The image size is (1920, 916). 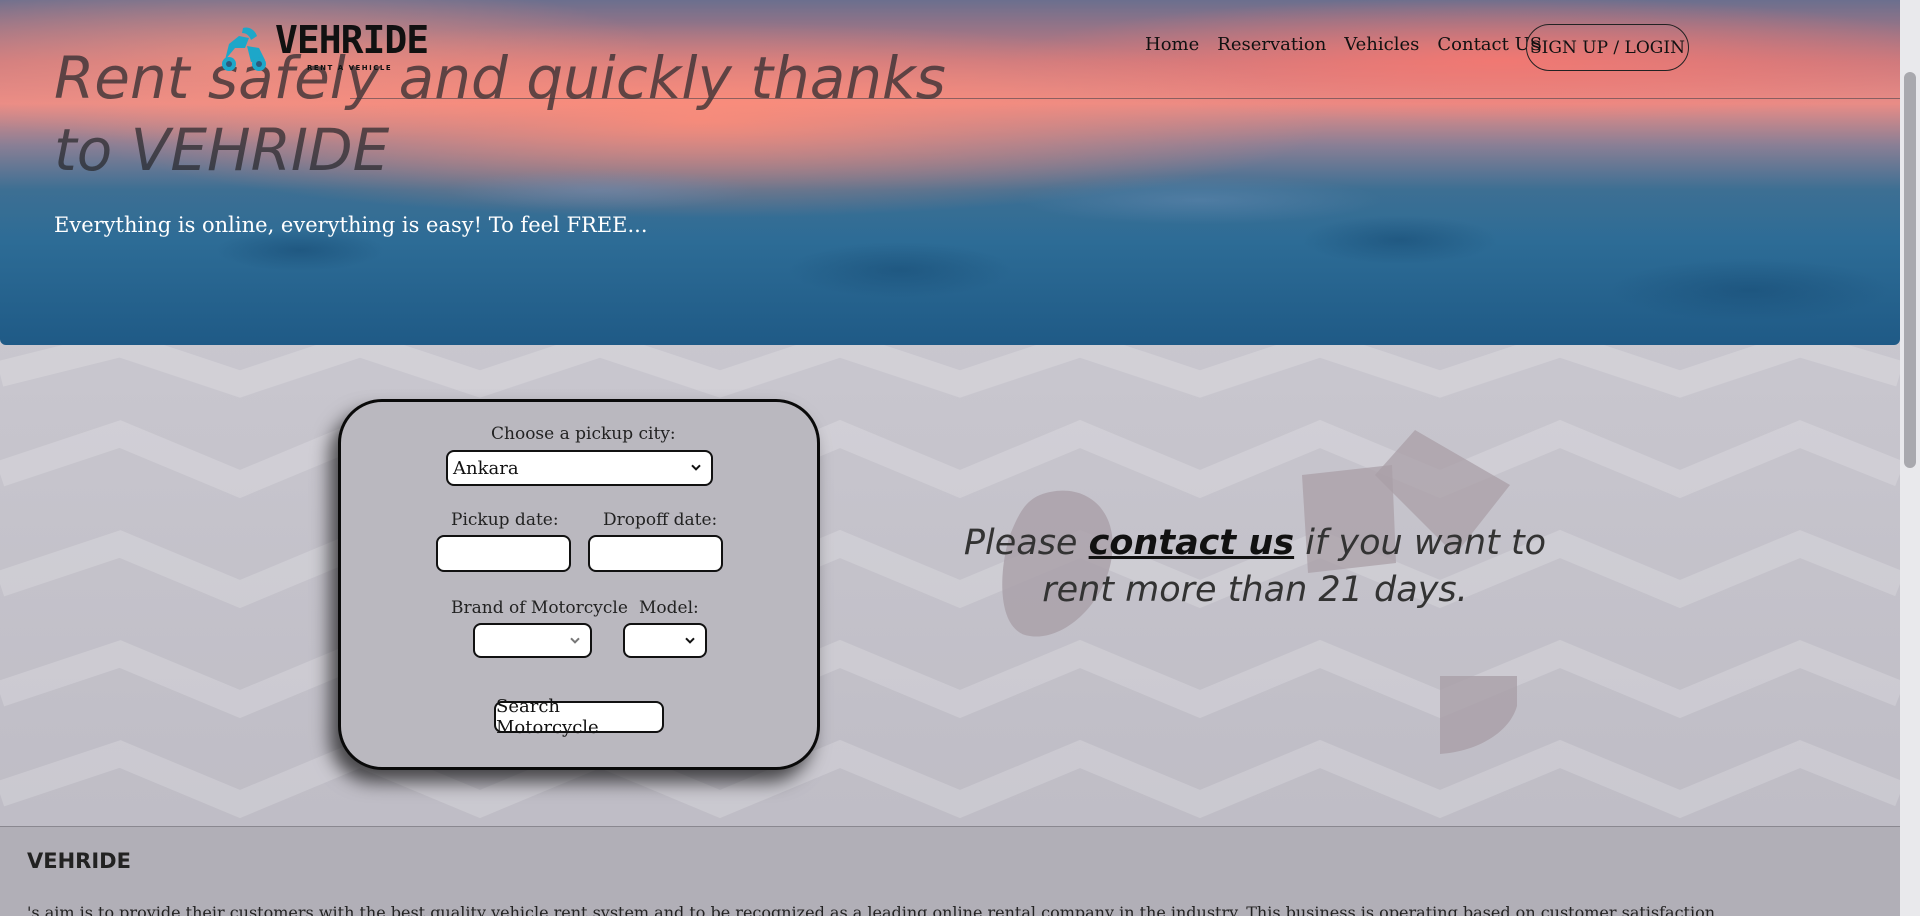 I want to click on navbar-divider, so click(x=1125, y=98).